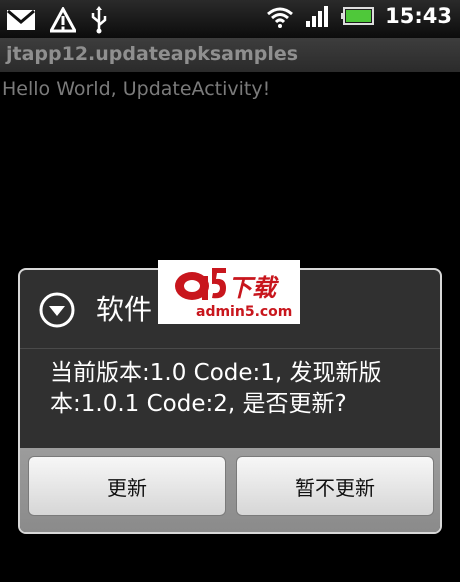 The image size is (460, 582). I want to click on mail-icon, so click(21, 19).